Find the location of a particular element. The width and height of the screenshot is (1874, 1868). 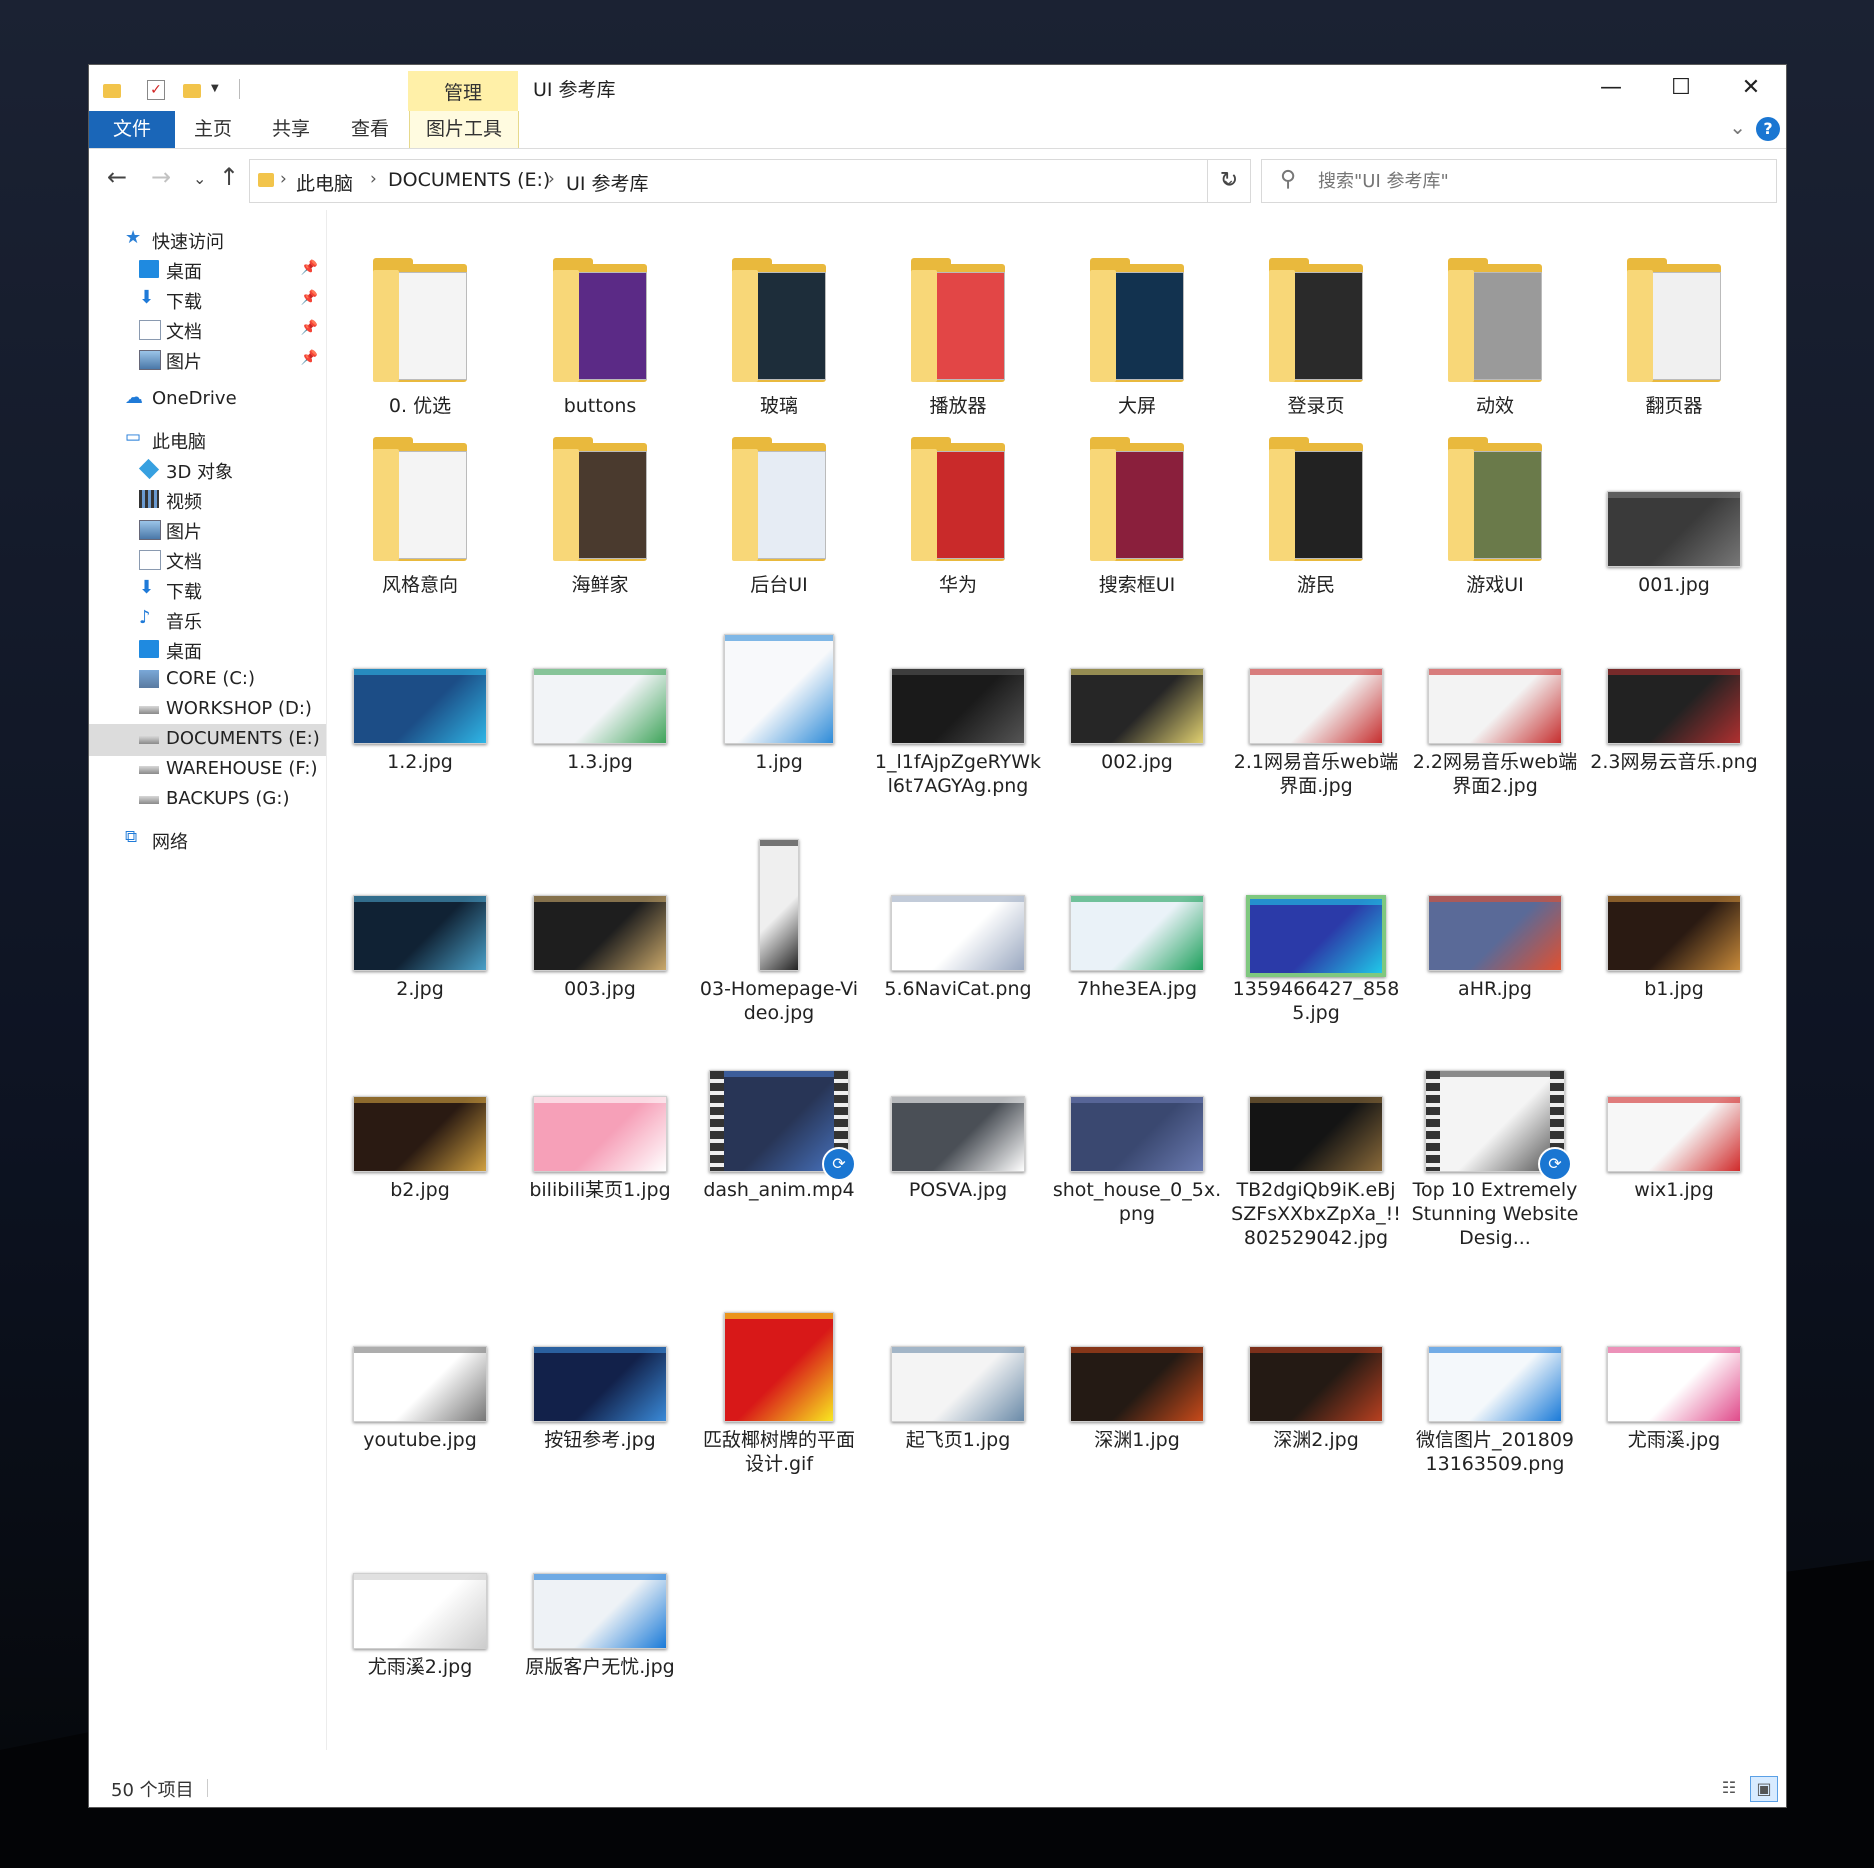

address-bar: › 此电脑 › DOCUMENTS (E:) › UI 参考库 ⌄ is located at coordinates (750, 181).